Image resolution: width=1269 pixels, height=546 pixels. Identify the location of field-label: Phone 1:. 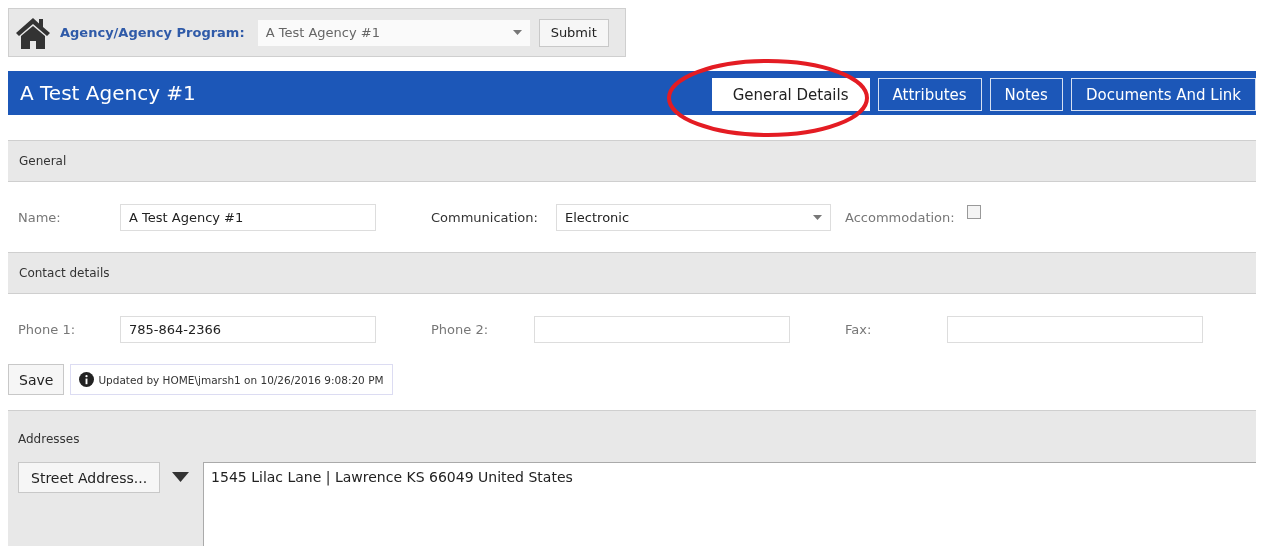
(47, 329).